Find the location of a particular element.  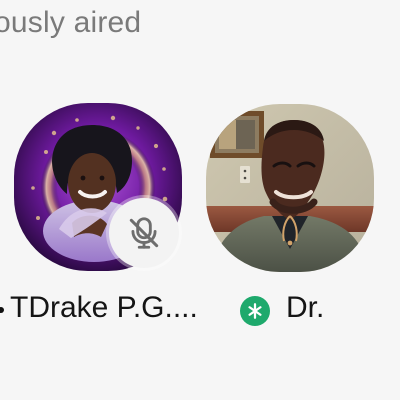

previously-aired-title: ously aired is located at coordinates (71, 22).